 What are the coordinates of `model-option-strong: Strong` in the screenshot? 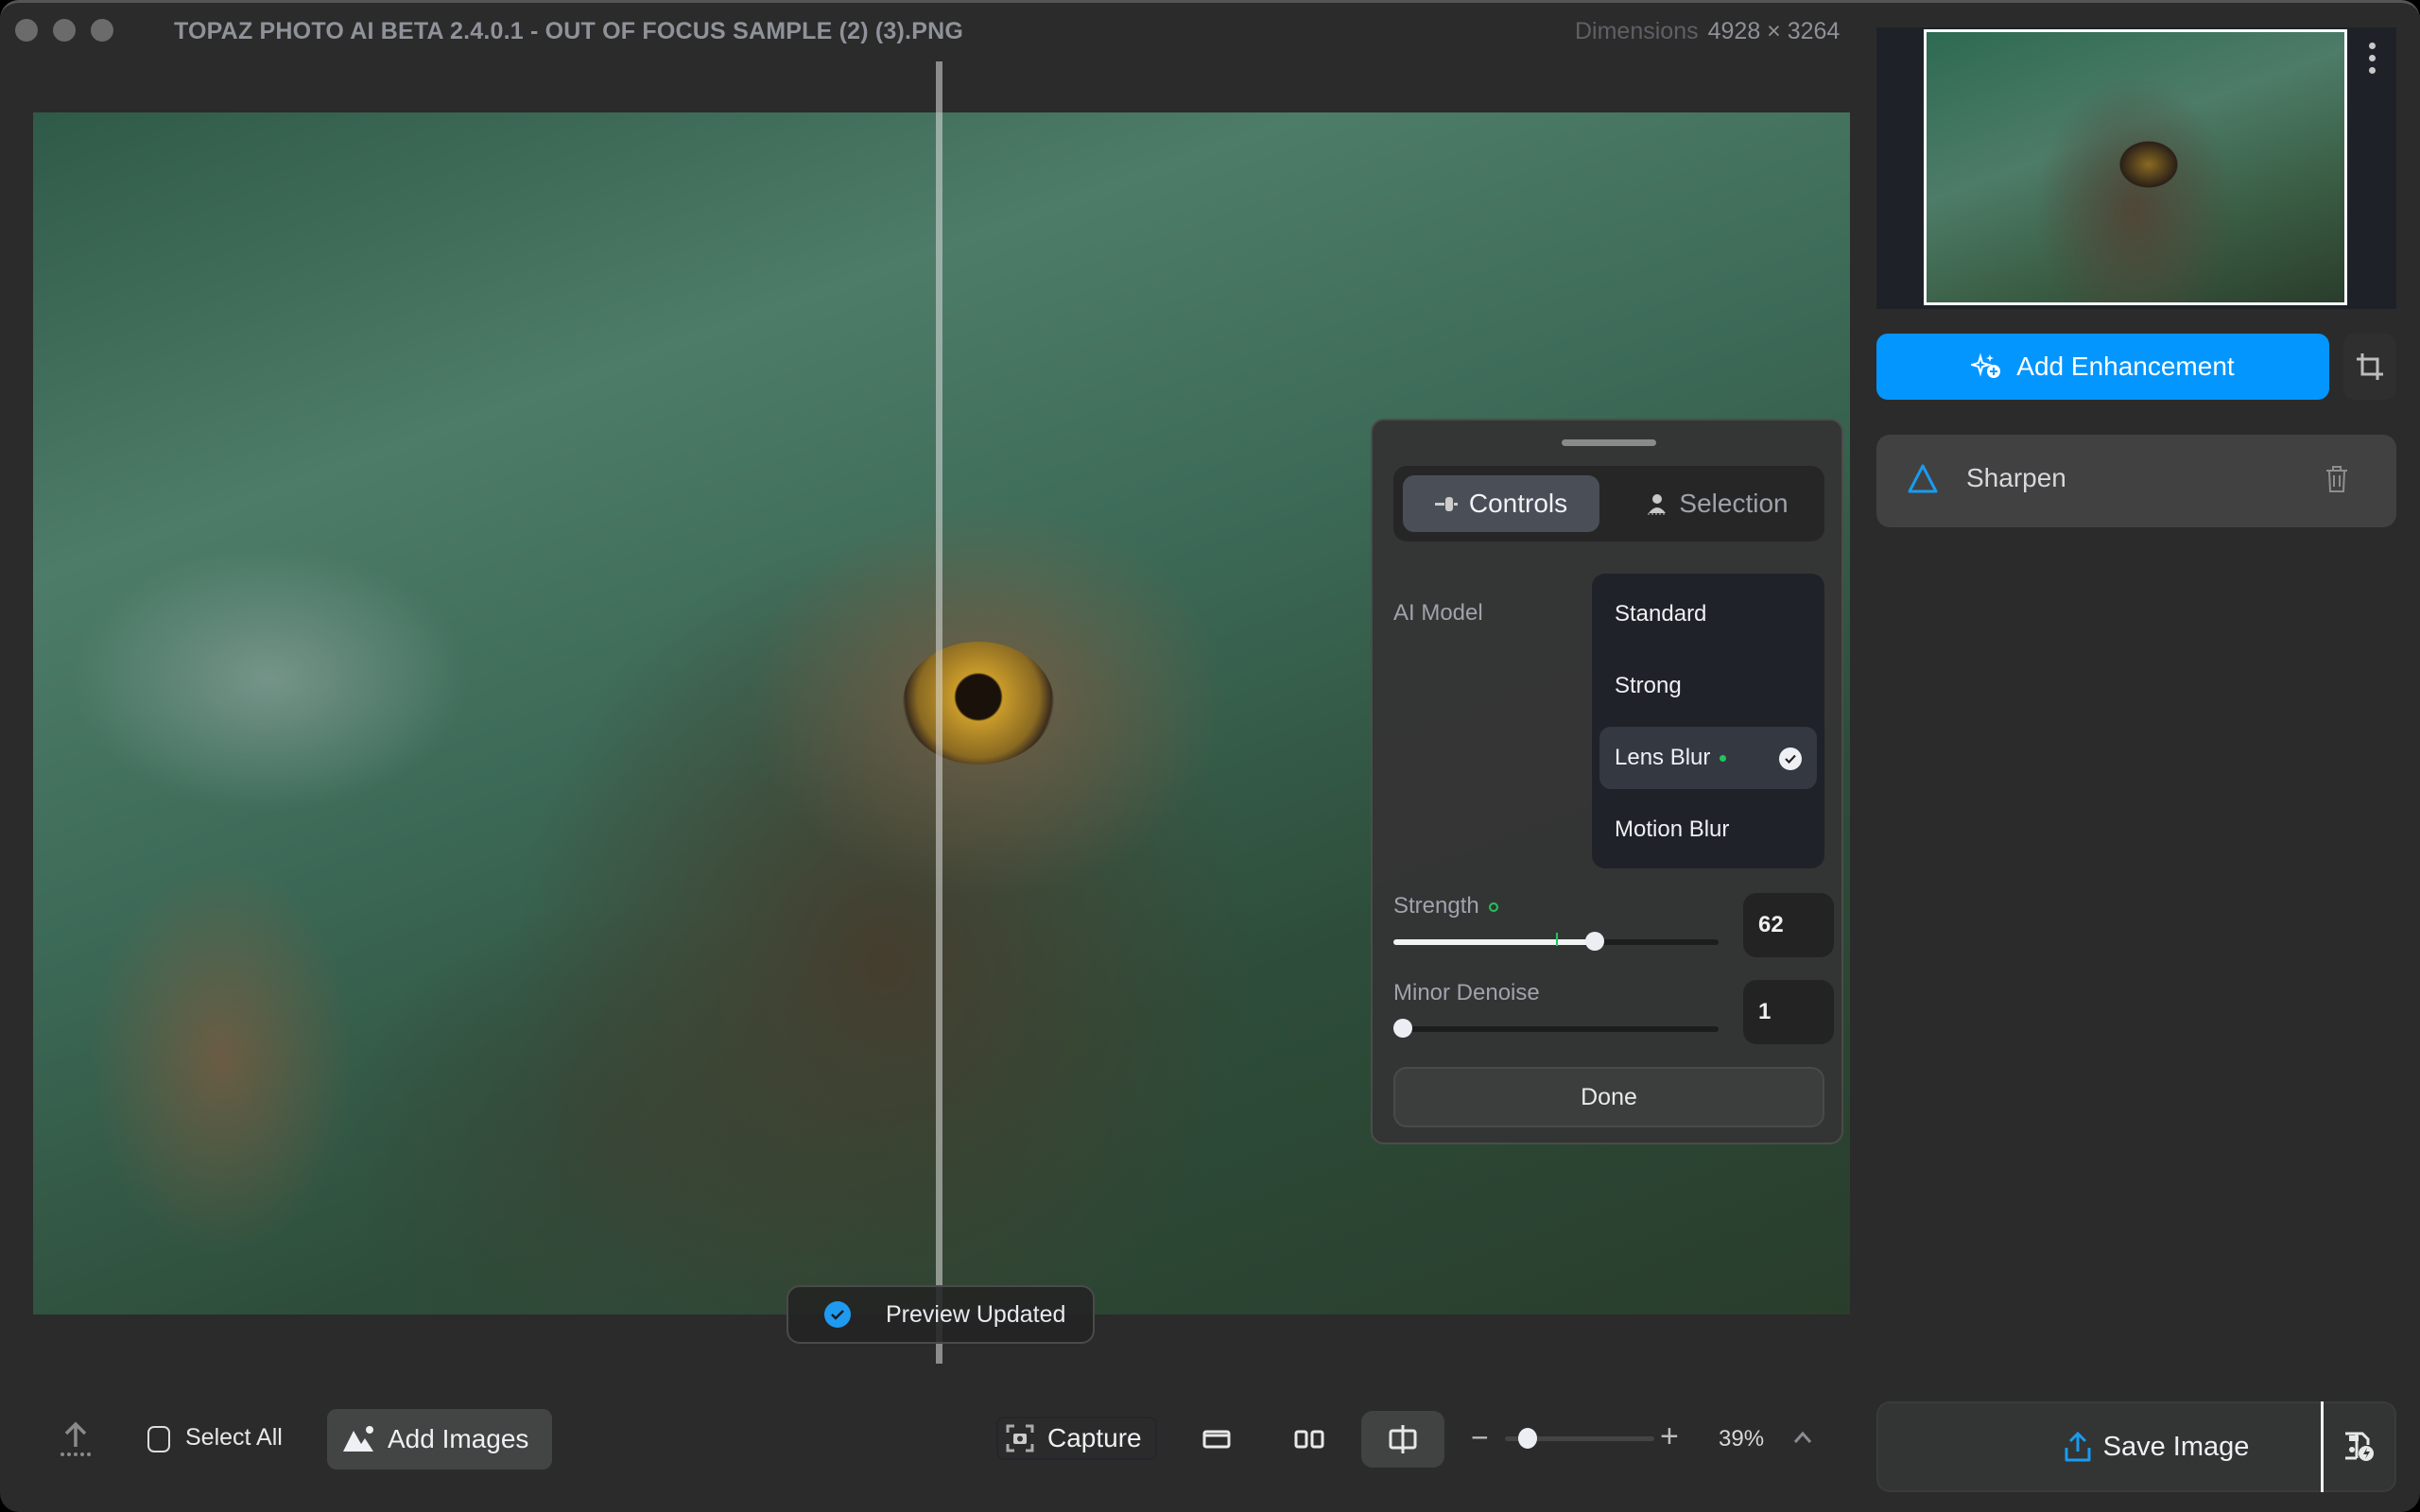 It's located at (1708, 686).